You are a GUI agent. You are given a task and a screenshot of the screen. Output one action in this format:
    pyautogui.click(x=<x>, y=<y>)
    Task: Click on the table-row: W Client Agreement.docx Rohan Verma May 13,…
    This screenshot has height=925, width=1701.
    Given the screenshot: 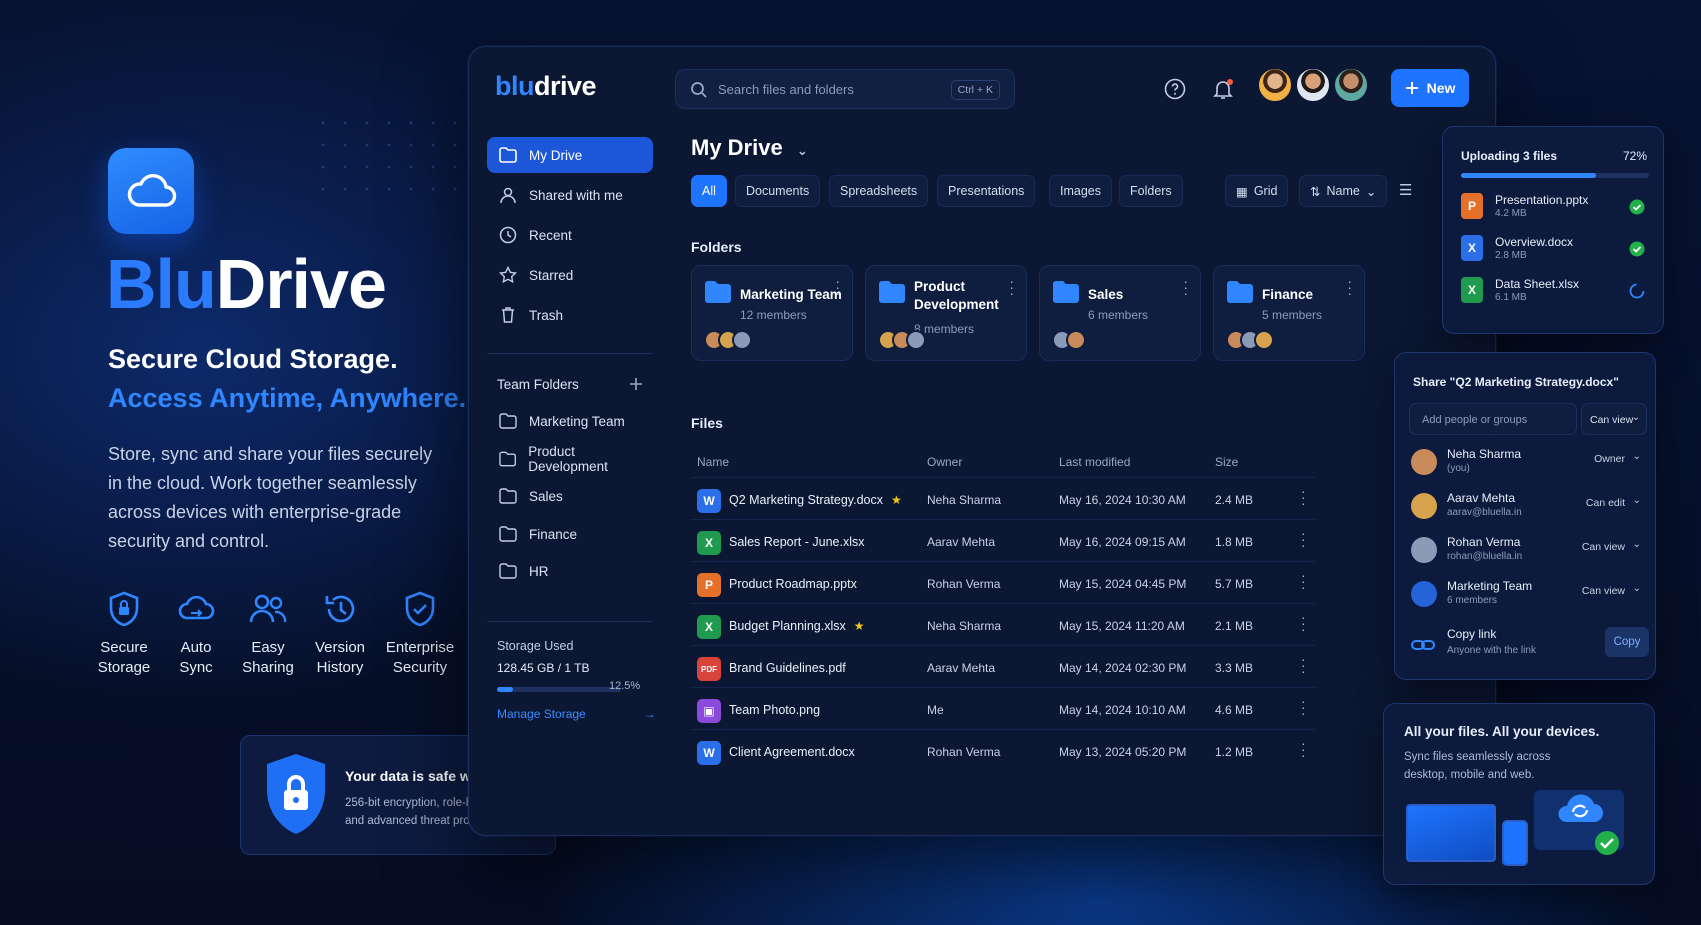 What is the action you would take?
    pyautogui.click(x=1003, y=751)
    